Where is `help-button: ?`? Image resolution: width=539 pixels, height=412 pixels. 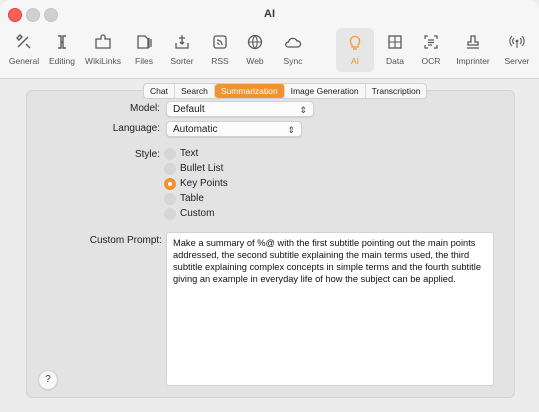 help-button: ? is located at coordinates (48, 380).